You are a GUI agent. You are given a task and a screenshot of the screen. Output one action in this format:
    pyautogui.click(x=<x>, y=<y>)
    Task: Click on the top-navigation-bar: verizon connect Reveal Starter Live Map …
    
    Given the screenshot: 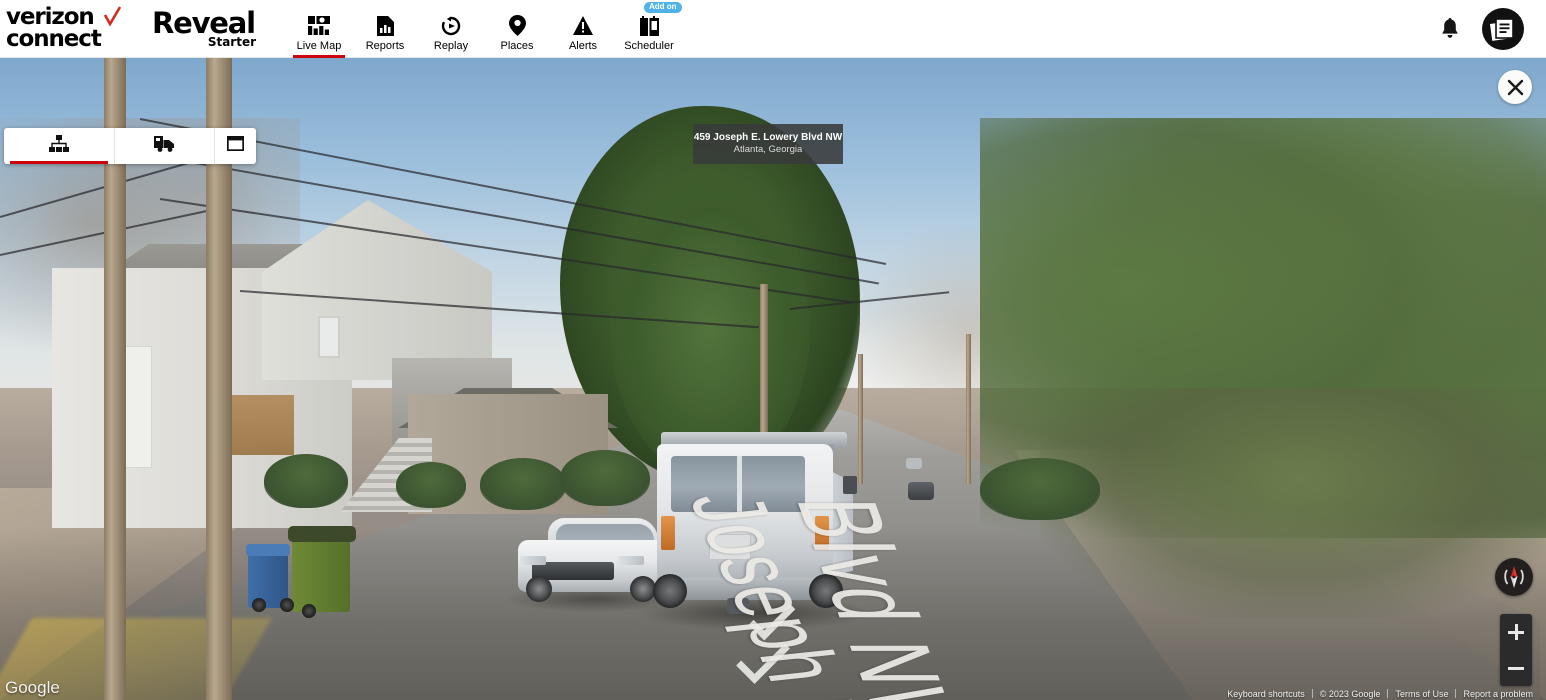 What is the action you would take?
    pyautogui.click(x=773, y=29)
    